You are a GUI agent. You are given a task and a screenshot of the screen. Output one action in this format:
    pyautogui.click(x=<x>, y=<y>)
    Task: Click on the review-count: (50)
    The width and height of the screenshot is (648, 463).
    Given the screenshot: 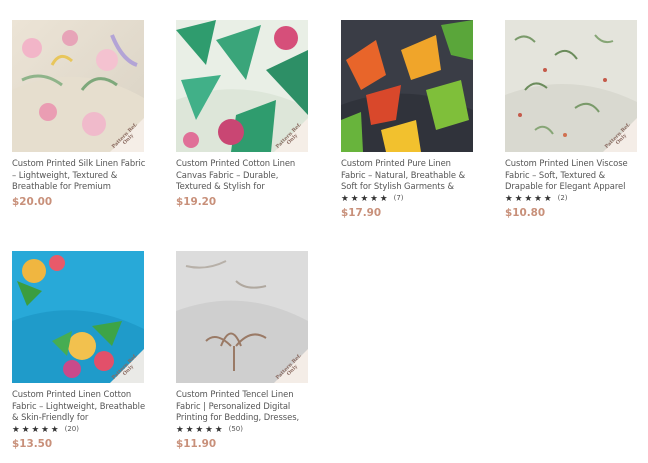 What is the action you would take?
    pyautogui.click(x=235, y=429)
    